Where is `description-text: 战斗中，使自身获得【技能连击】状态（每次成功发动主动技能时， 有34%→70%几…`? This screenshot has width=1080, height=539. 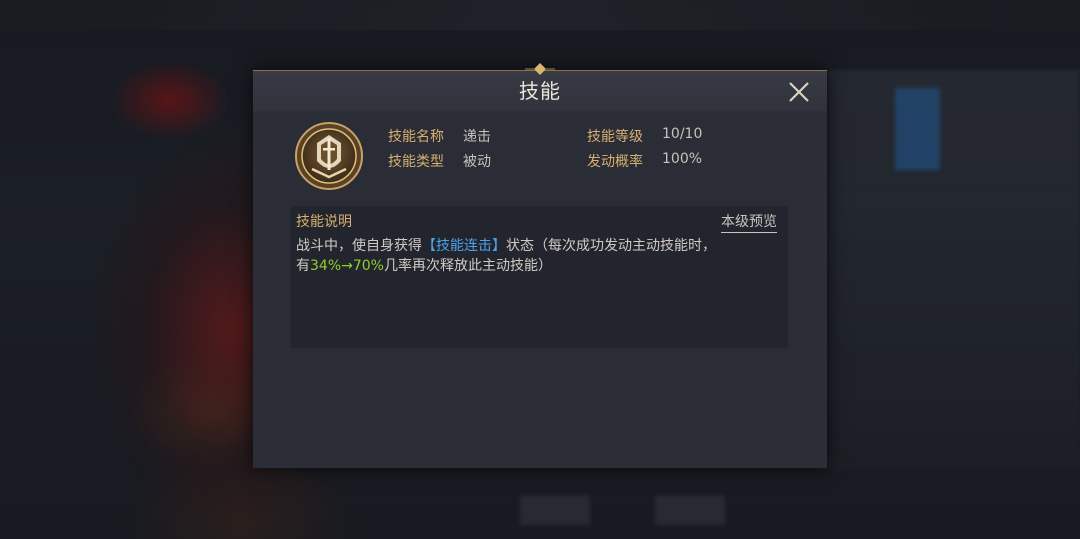 description-text: 战斗中，使自身获得【技能连击】状态（每次成功发动主动技能时， 有34%→70%几… is located at coordinates (540, 256).